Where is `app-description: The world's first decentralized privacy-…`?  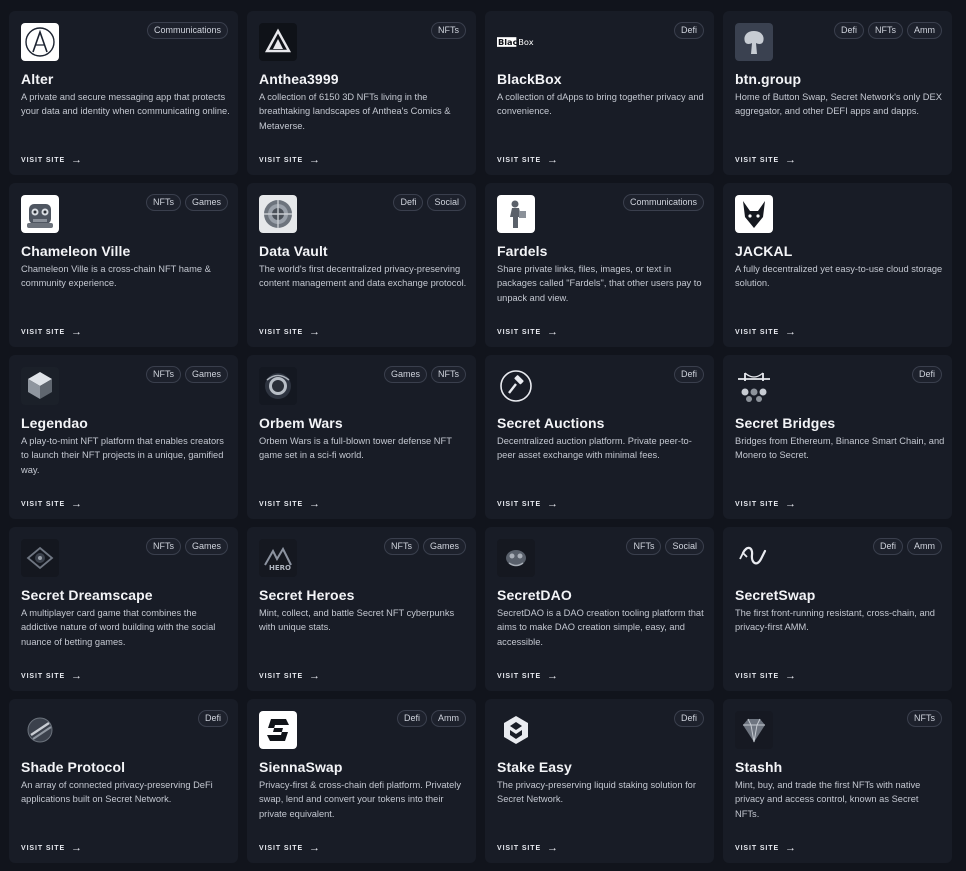
app-description: The world's first decentralized privacy-… is located at coordinates (363, 276).